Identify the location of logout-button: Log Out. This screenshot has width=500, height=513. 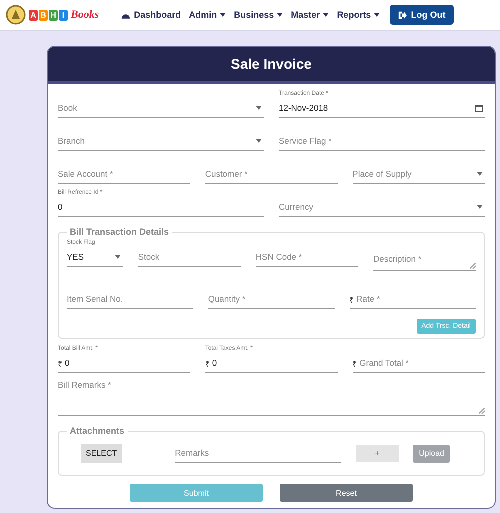
(422, 15).